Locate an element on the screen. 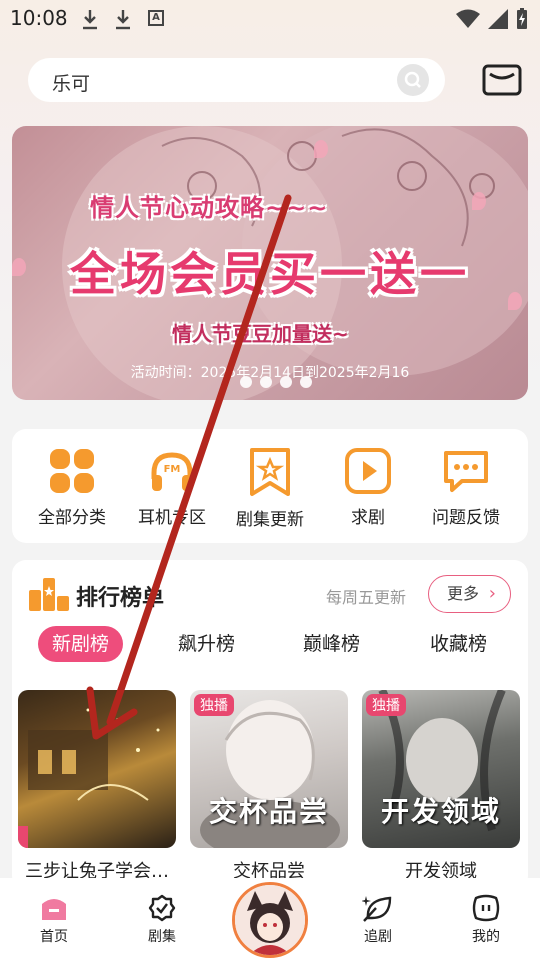 The width and height of the screenshot is (540, 960). wifi-icon is located at coordinates (468, 18).